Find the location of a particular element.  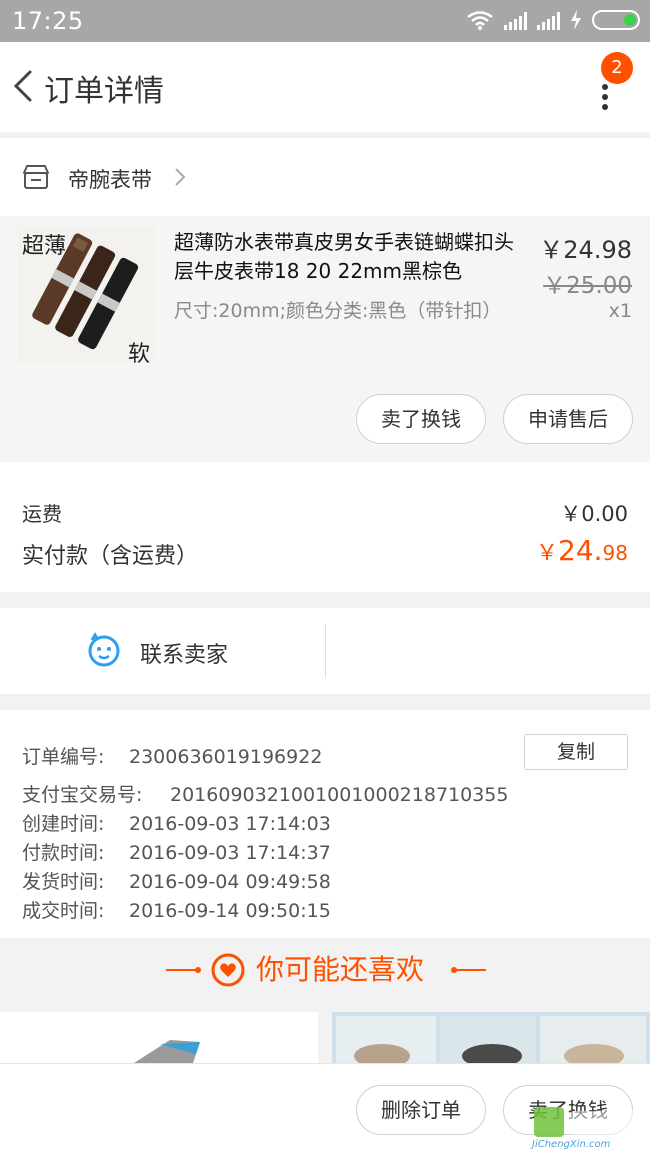

copy-button: 复制 is located at coordinates (576, 752).